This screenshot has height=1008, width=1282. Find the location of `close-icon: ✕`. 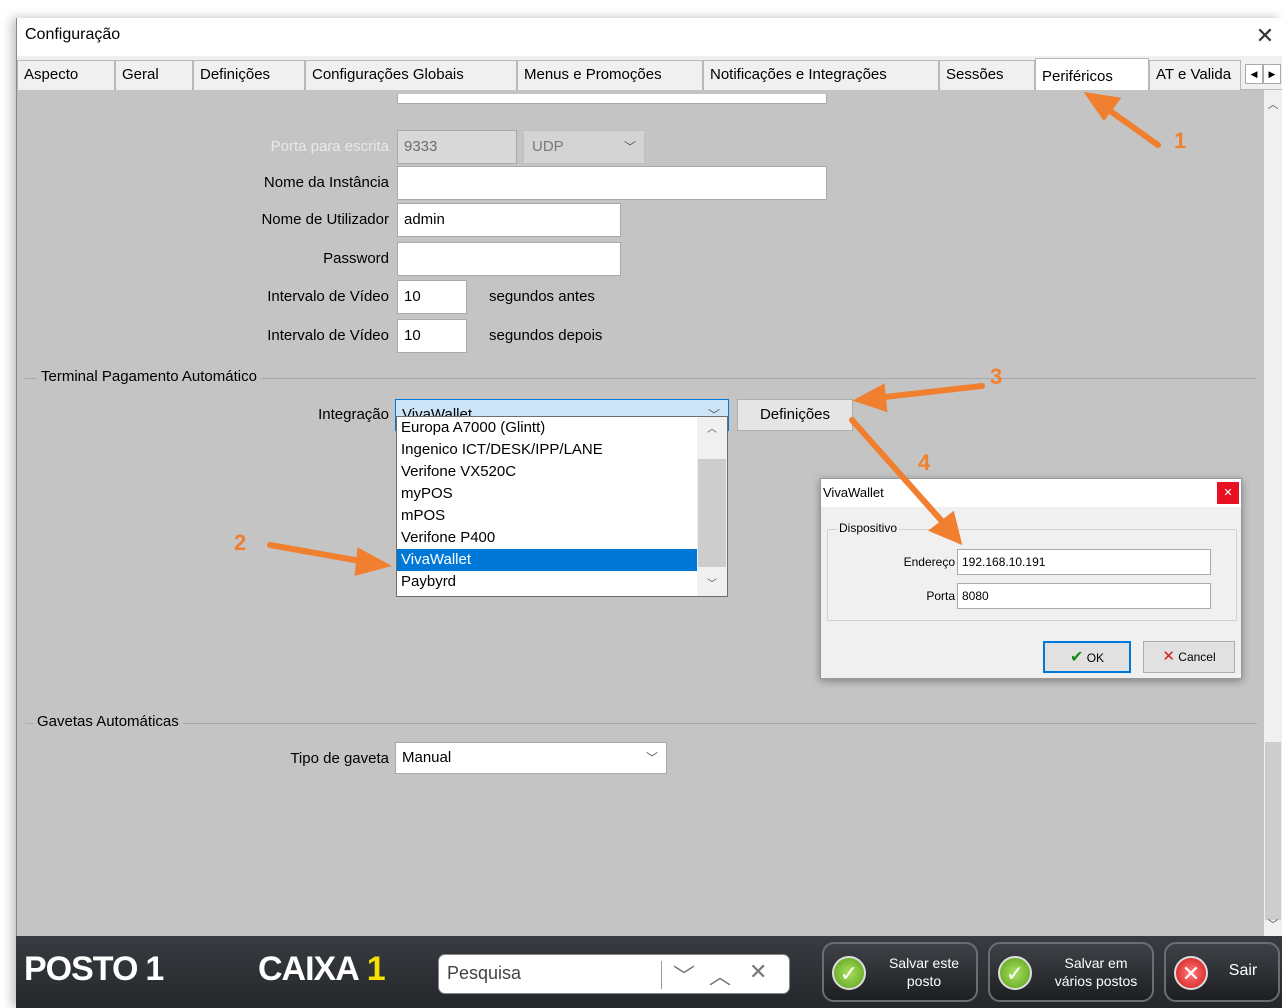

close-icon: ✕ is located at coordinates (1265, 36).